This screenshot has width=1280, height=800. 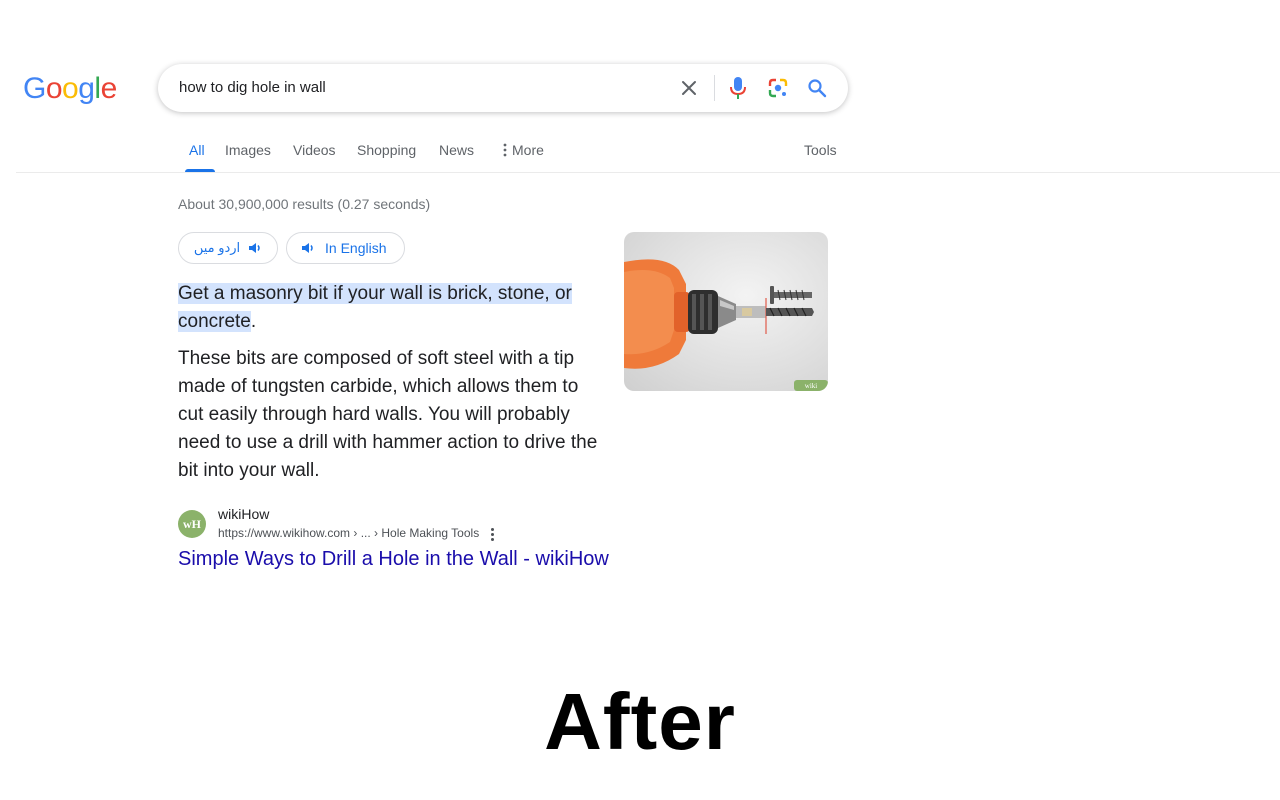 I want to click on result-options-button, so click(x=492, y=534).